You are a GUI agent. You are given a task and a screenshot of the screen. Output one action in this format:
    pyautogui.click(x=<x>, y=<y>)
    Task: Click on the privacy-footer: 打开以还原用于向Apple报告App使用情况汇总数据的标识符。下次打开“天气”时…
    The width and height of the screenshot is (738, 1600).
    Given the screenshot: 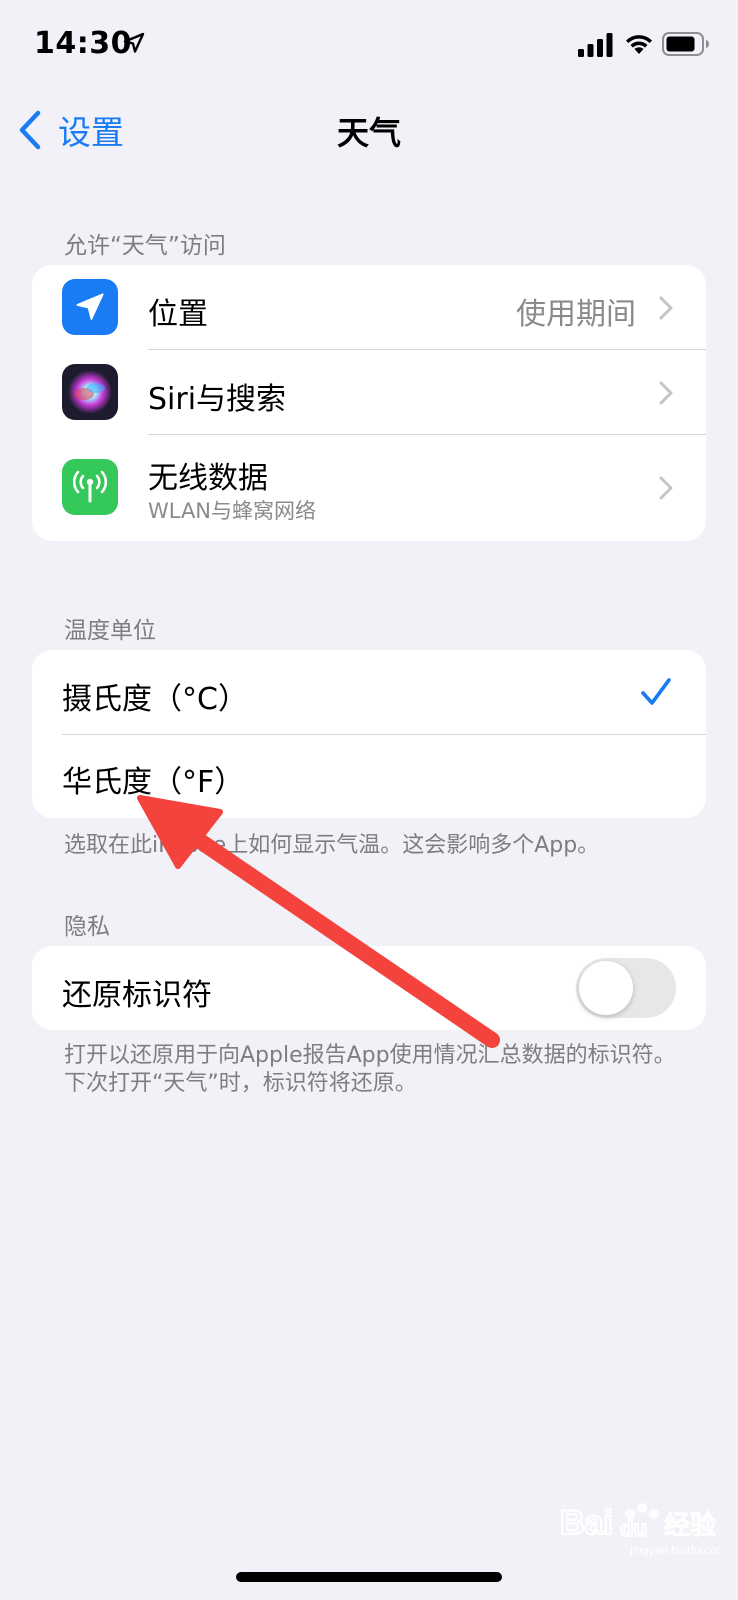 What is the action you would take?
    pyautogui.click(x=370, y=1069)
    